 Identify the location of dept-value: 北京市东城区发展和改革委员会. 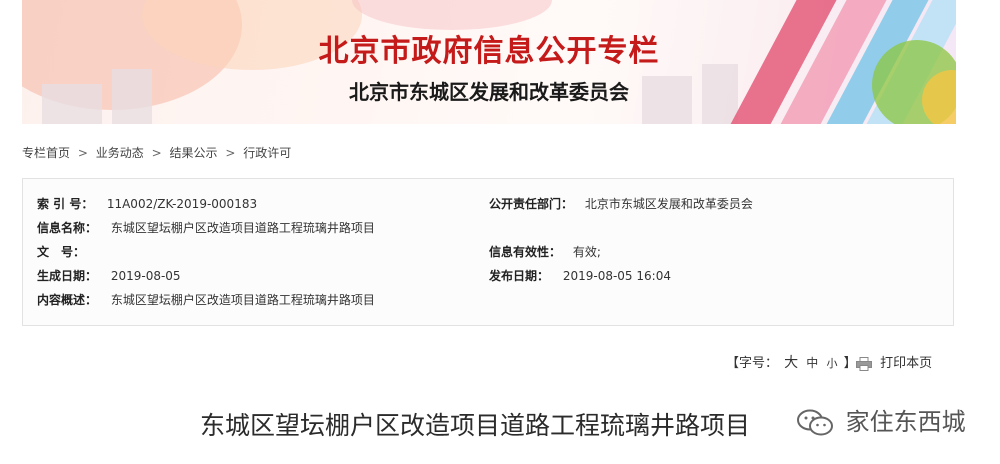
(668, 204).